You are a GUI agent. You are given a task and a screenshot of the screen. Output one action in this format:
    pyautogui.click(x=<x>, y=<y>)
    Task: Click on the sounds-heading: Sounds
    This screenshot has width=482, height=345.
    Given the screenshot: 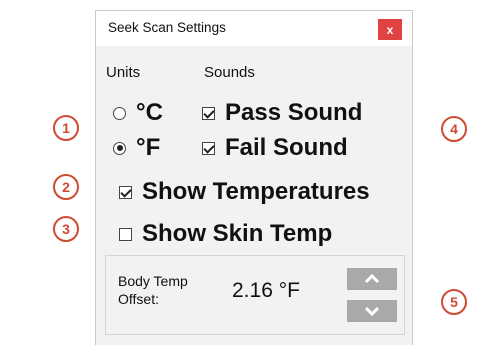 What is the action you would take?
    pyautogui.click(x=229, y=72)
    